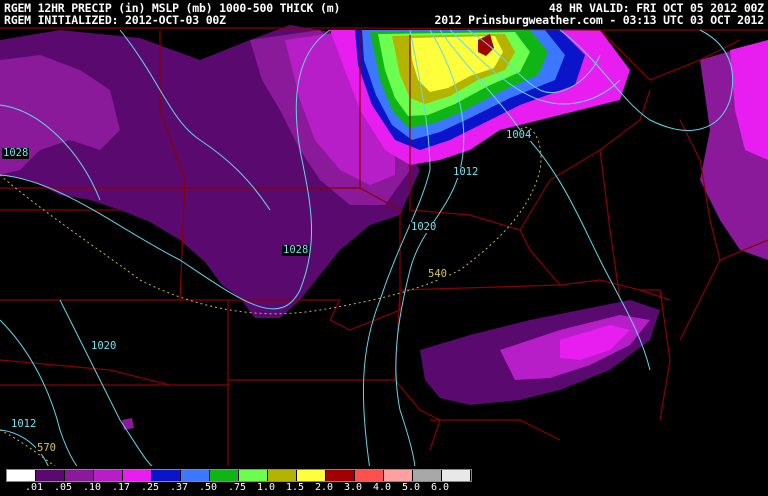  I want to click on legend-label: 5.0, so click(411, 487).